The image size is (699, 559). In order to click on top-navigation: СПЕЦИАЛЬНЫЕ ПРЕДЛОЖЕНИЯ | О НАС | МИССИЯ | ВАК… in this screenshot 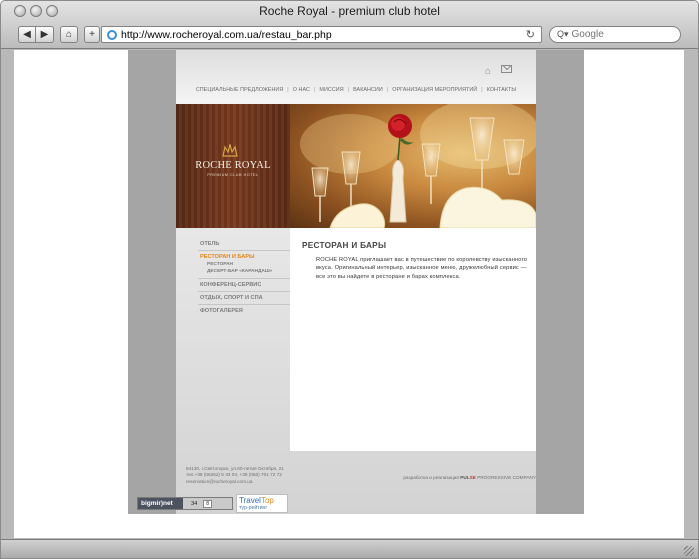, I will do `click(356, 90)`.